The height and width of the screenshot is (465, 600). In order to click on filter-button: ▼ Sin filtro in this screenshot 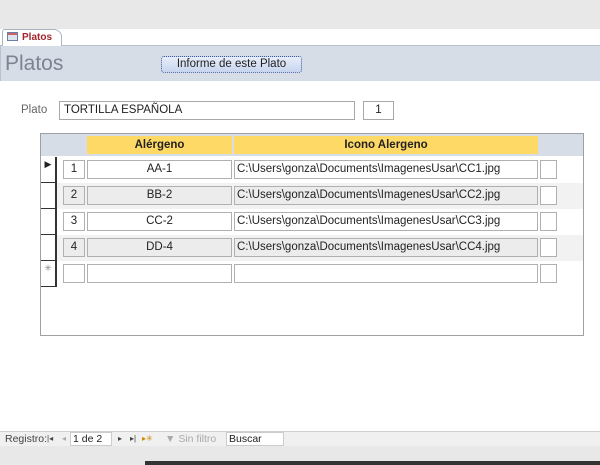, I will do `click(190, 439)`.